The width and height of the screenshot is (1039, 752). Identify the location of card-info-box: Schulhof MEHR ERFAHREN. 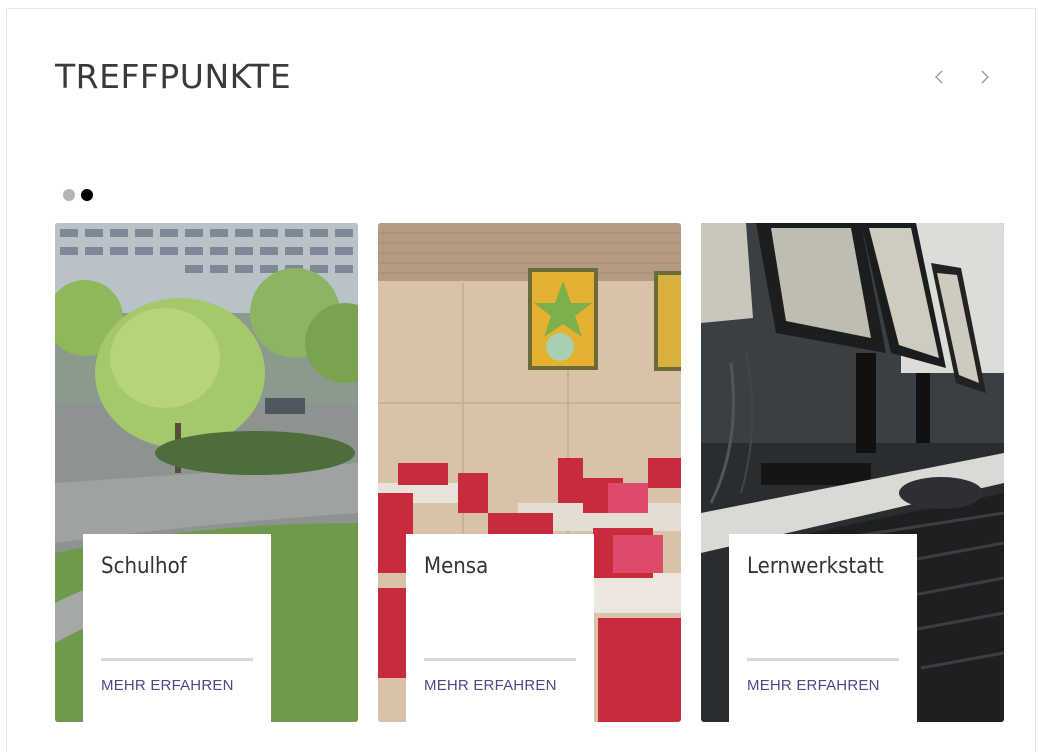
(177, 628).